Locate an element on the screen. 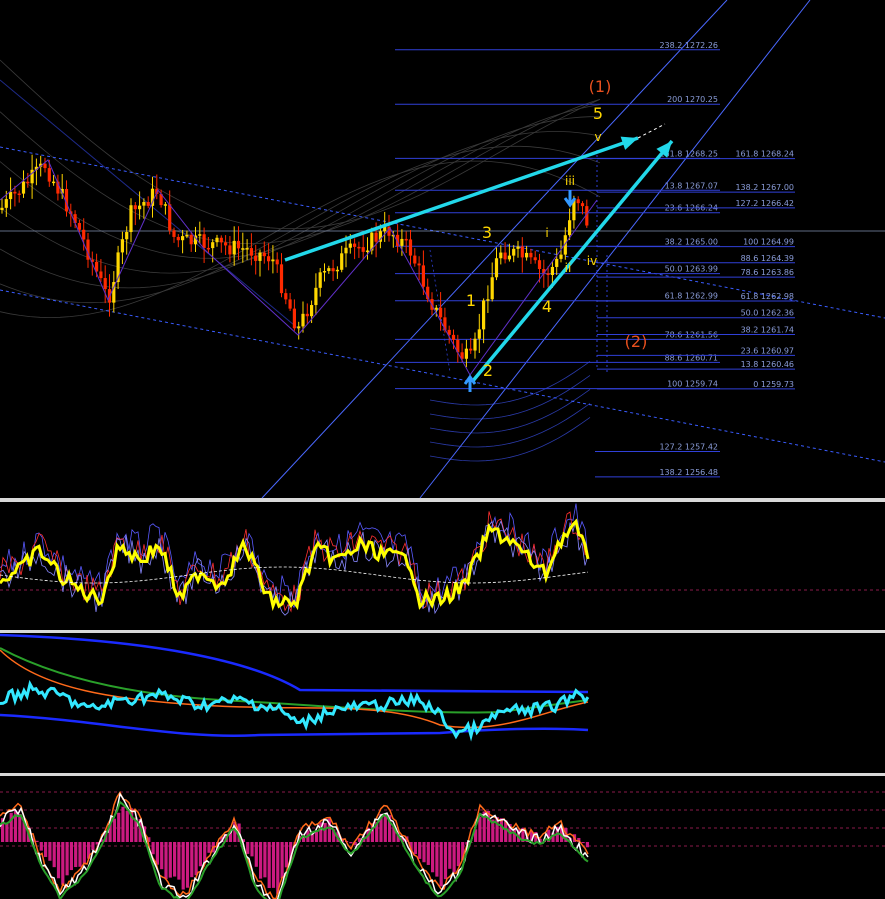 Image resolution: width=885 pixels, height=899 pixels. fib-level-label: 13.8 1267.07 is located at coordinates (691, 185).